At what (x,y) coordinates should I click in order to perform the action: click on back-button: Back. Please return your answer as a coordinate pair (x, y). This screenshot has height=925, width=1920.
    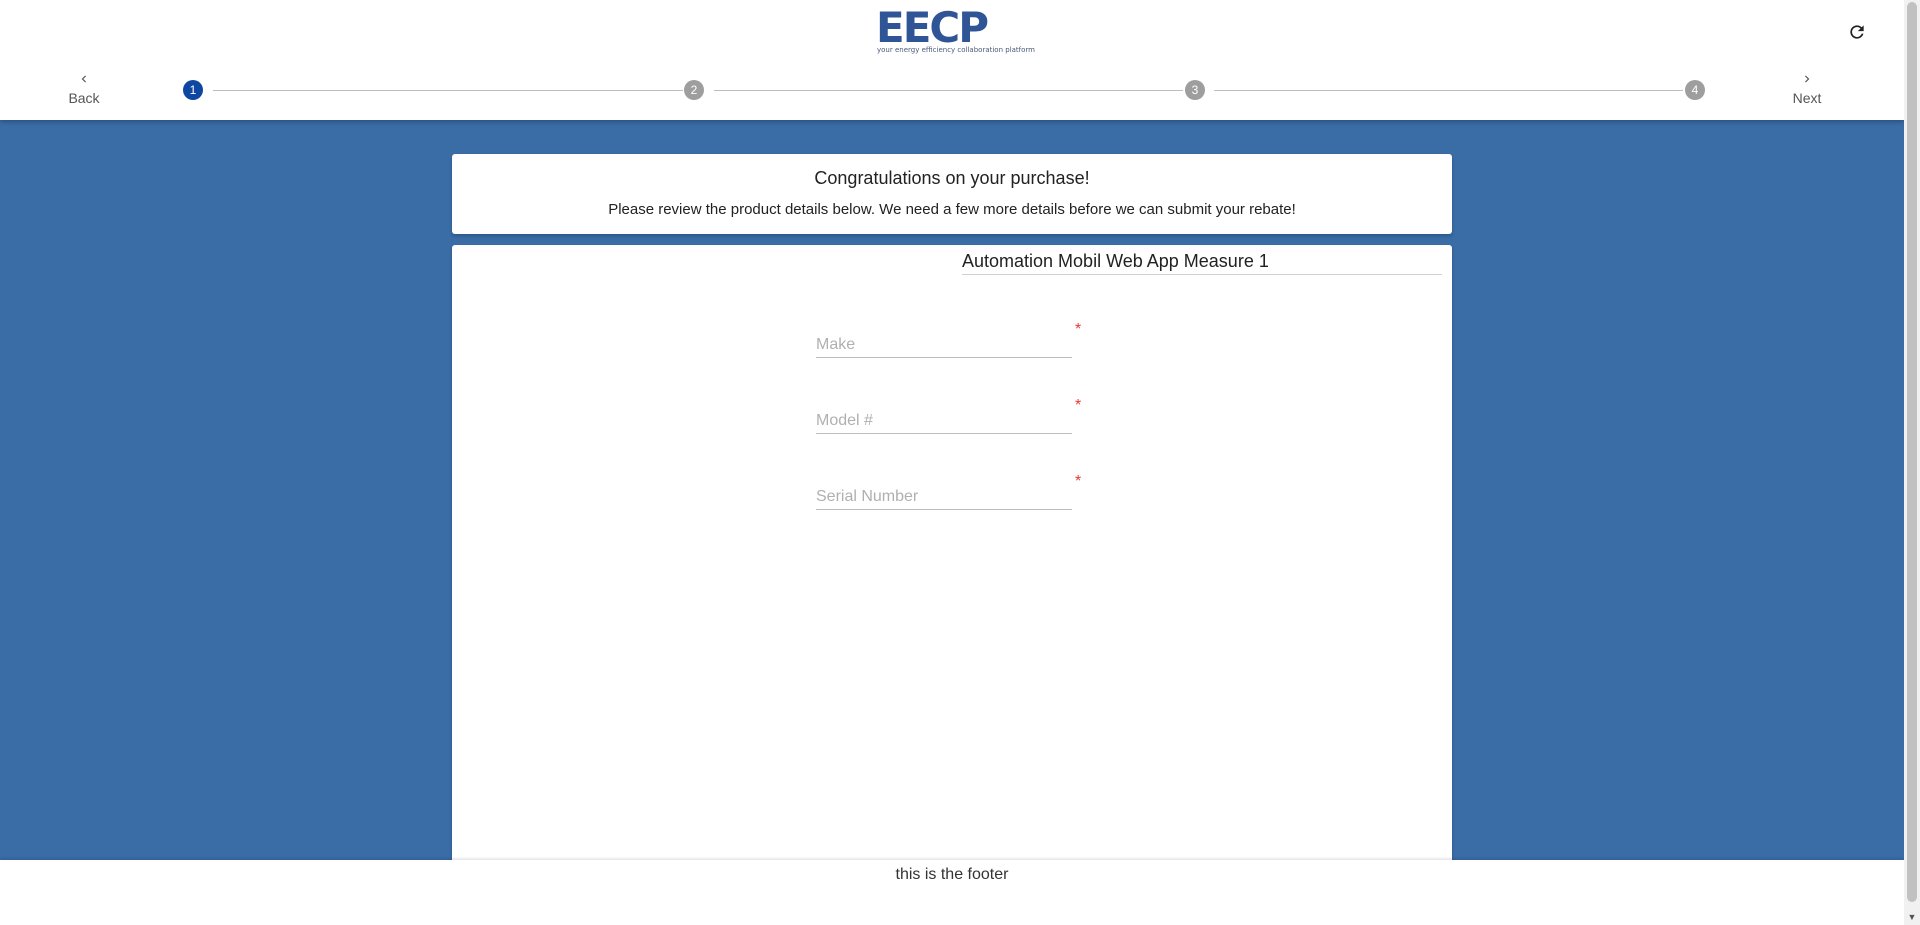
    Looking at the image, I should click on (84, 92).